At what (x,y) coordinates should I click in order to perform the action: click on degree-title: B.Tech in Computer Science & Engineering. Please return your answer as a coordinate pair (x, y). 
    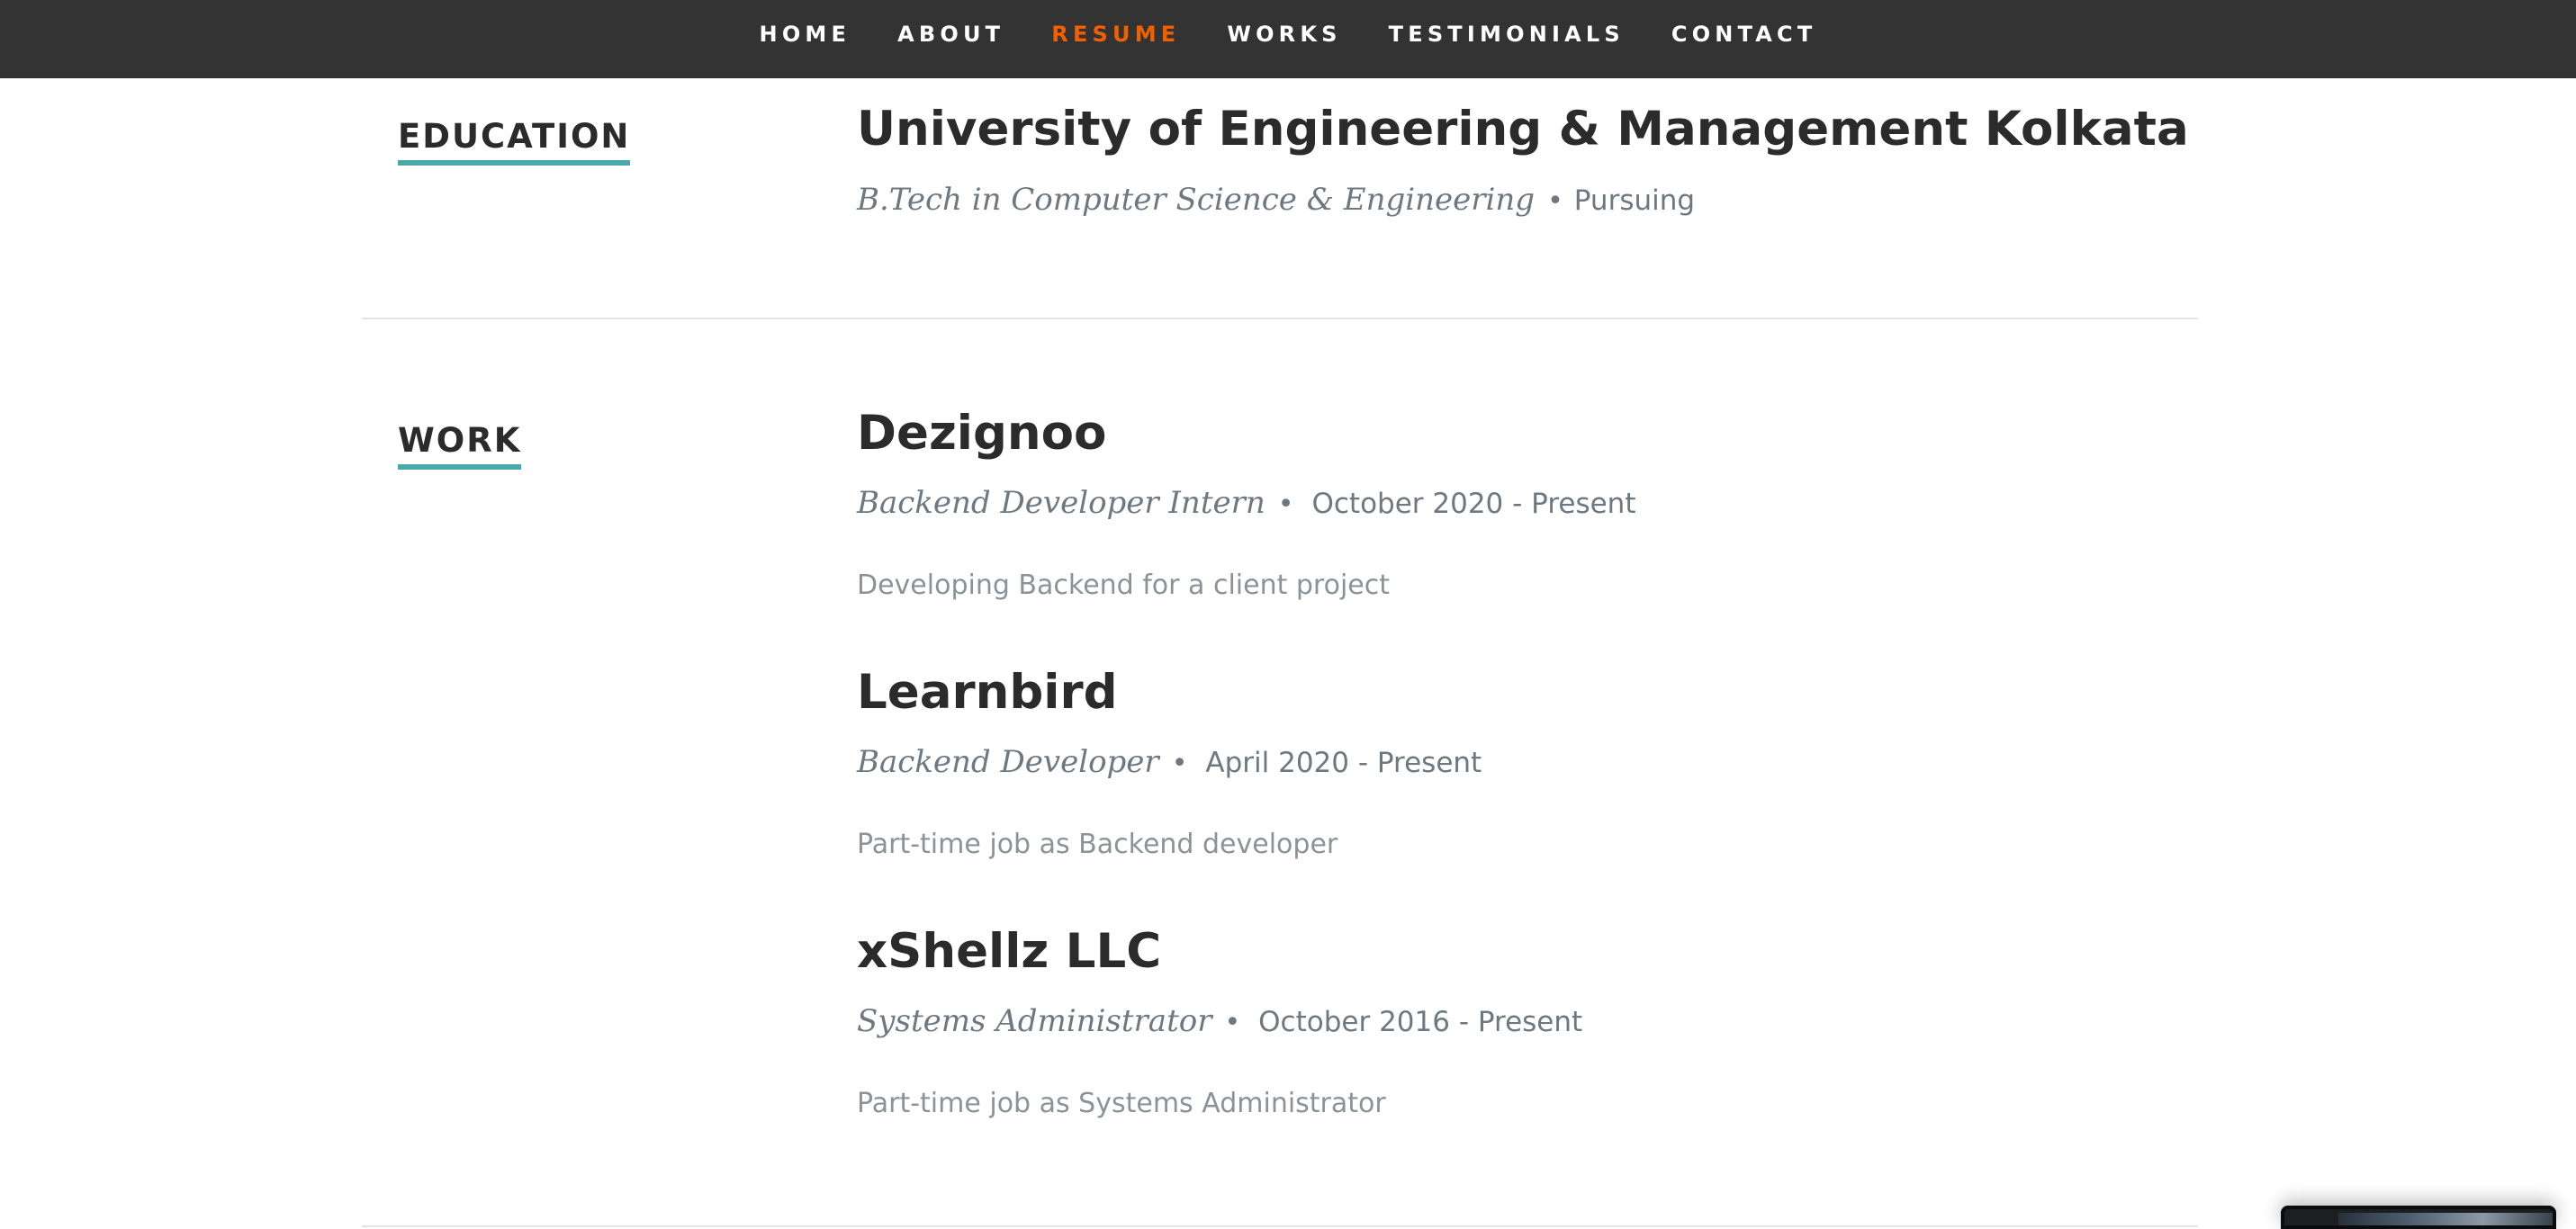
    Looking at the image, I should click on (1196, 200).